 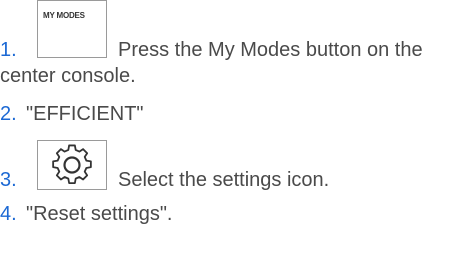 I want to click on step-1-text-line1: Press the My Modes button on the, so click(x=270, y=50).